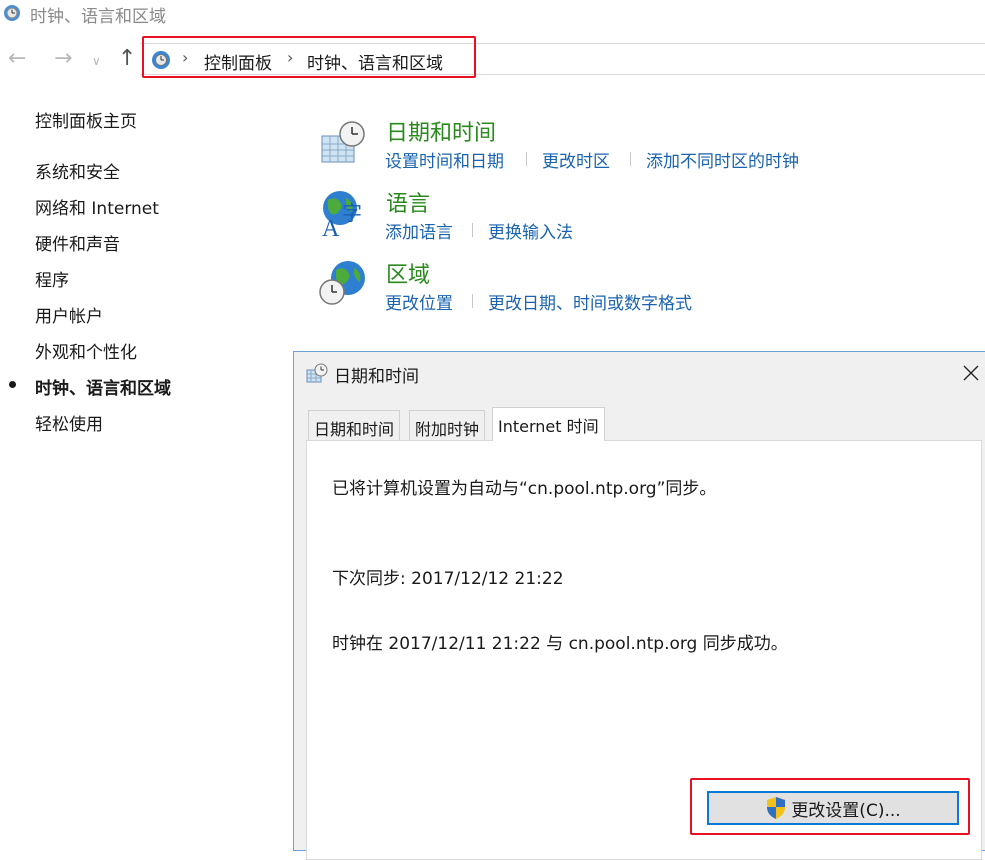 Image resolution: width=985 pixels, height=860 pixels. What do you see at coordinates (492, 13) in the screenshot?
I see `window-titlebar: 时钟、语言和区域` at bounding box center [492, 13].